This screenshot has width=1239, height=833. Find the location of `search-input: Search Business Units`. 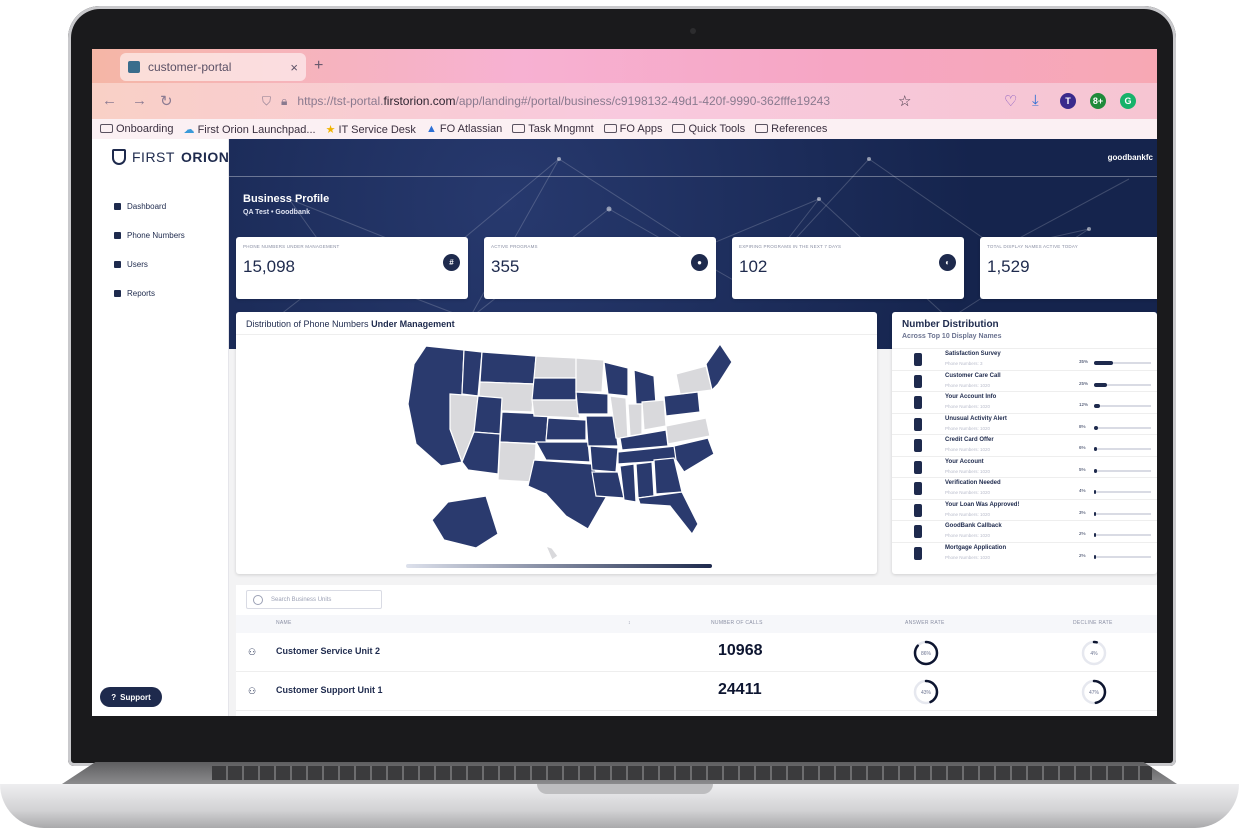

search-input: Search Business Units is located at coordinates (314, 599).